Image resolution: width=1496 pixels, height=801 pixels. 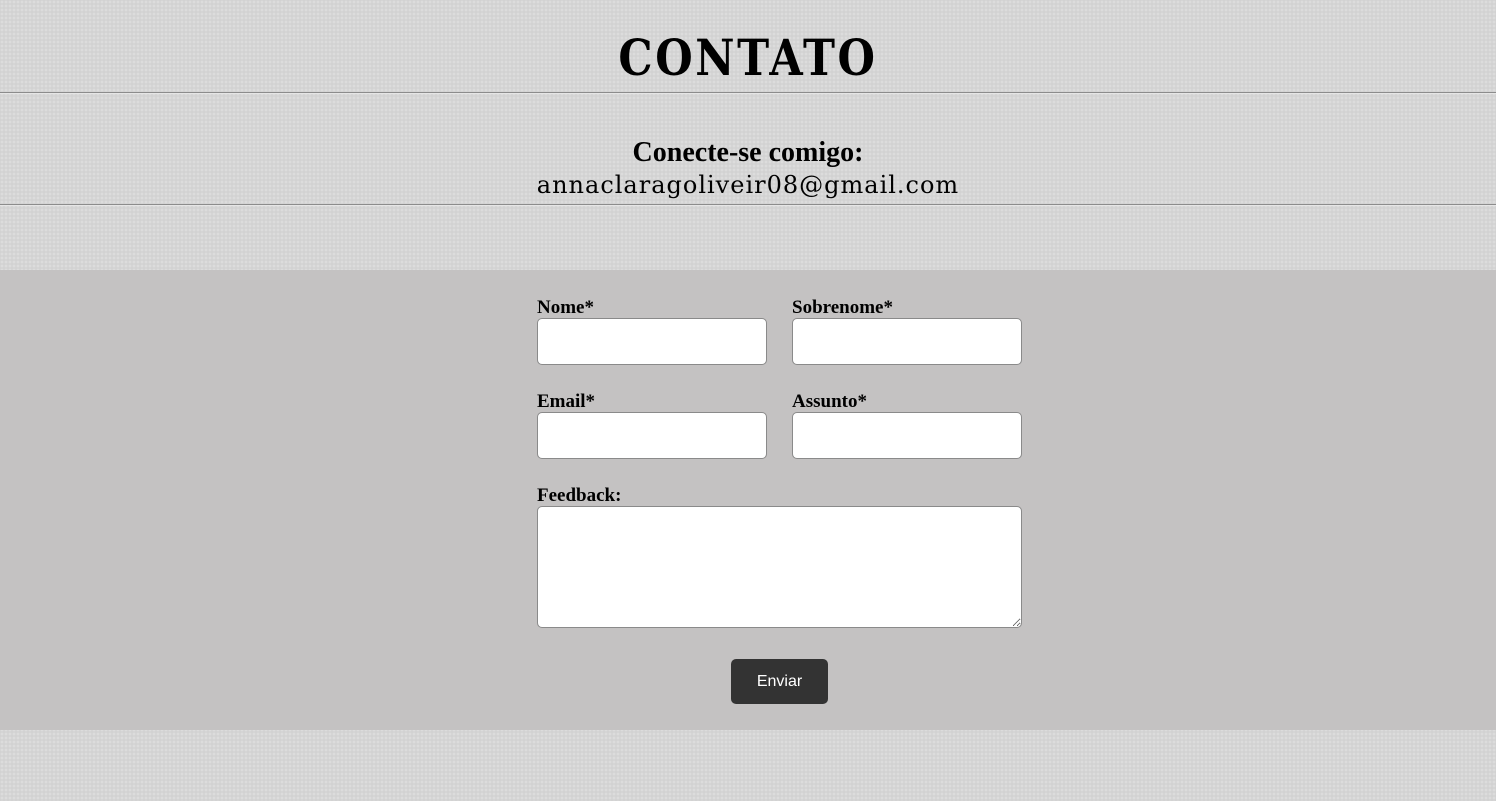 I want to click on page-header: CONTATO, so click(x=748, y=46).